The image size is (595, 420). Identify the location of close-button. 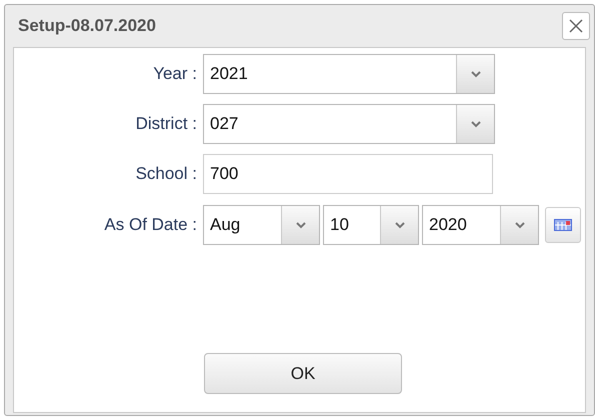
(576, 26).